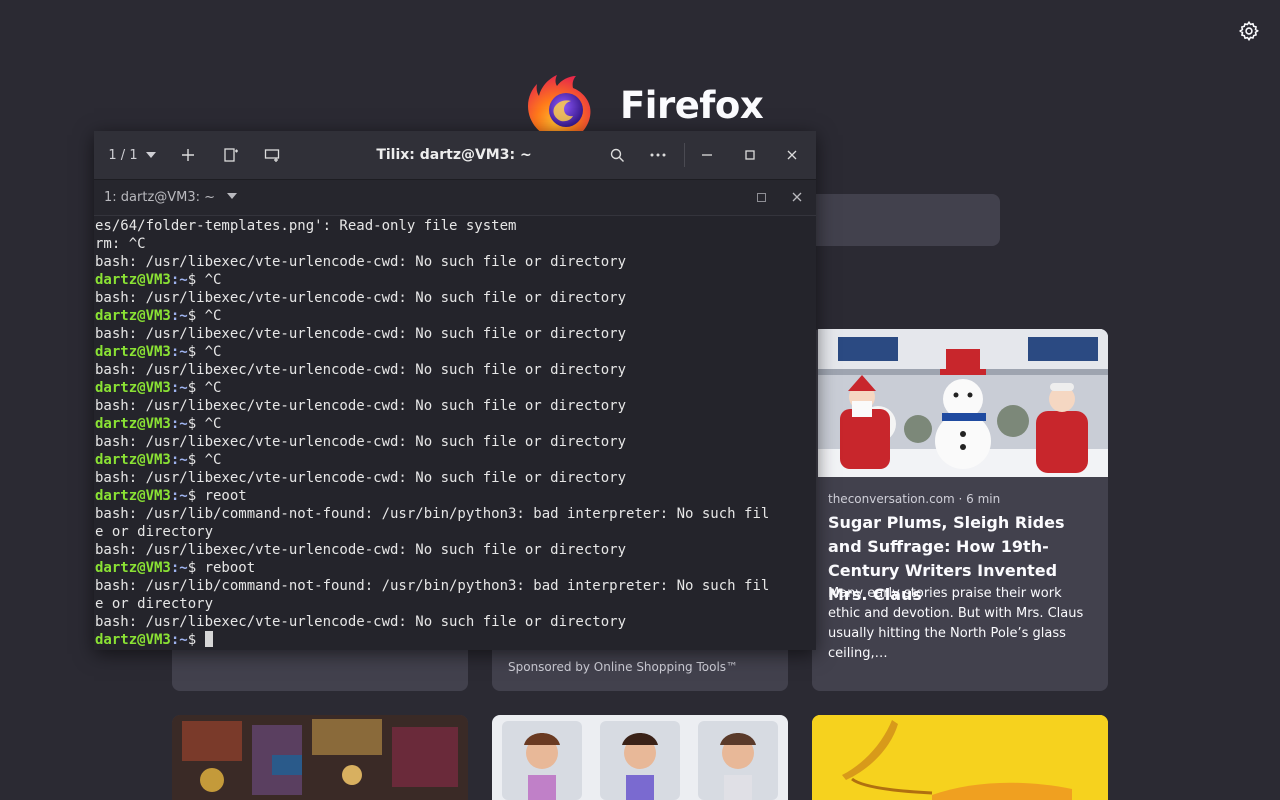  What do you see at coordinates (196, 640) in the screenshot?
I see `command-text: $` at bounding box center [196, 640].